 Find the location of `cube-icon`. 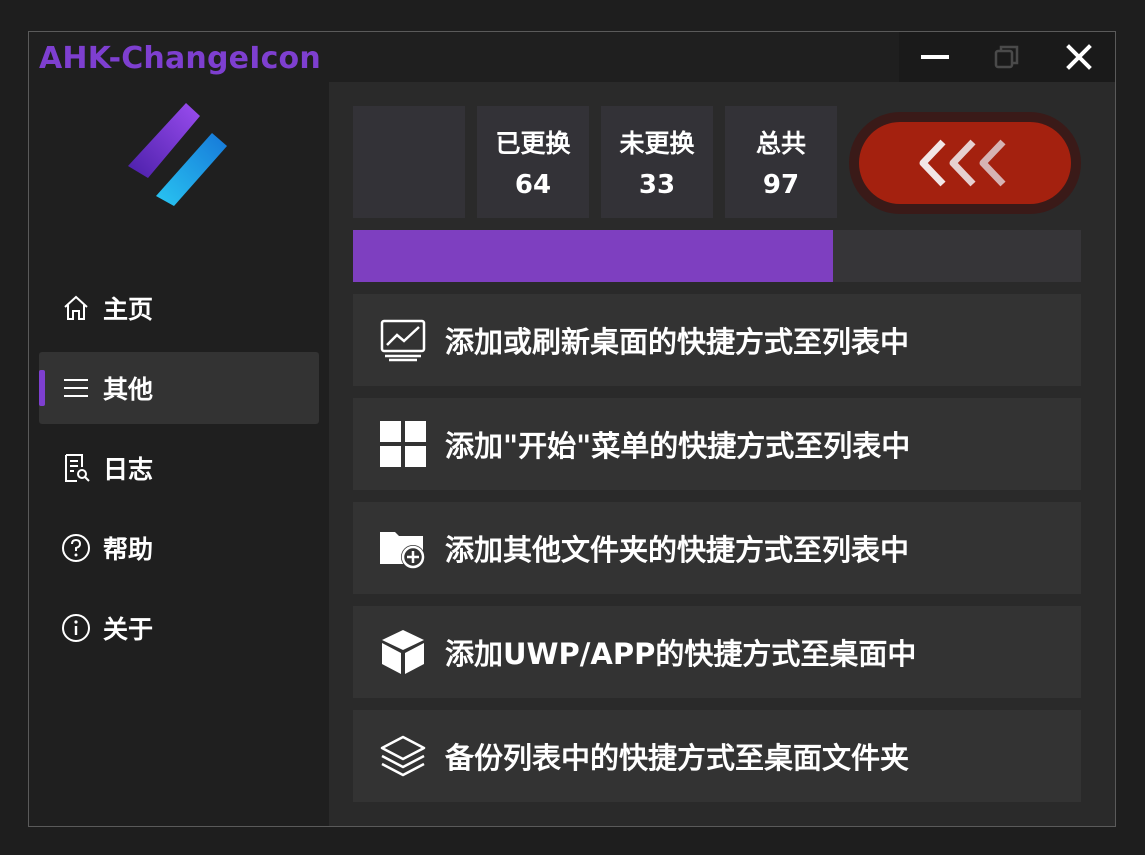

cube-icon is located at coordinates (403, 652).